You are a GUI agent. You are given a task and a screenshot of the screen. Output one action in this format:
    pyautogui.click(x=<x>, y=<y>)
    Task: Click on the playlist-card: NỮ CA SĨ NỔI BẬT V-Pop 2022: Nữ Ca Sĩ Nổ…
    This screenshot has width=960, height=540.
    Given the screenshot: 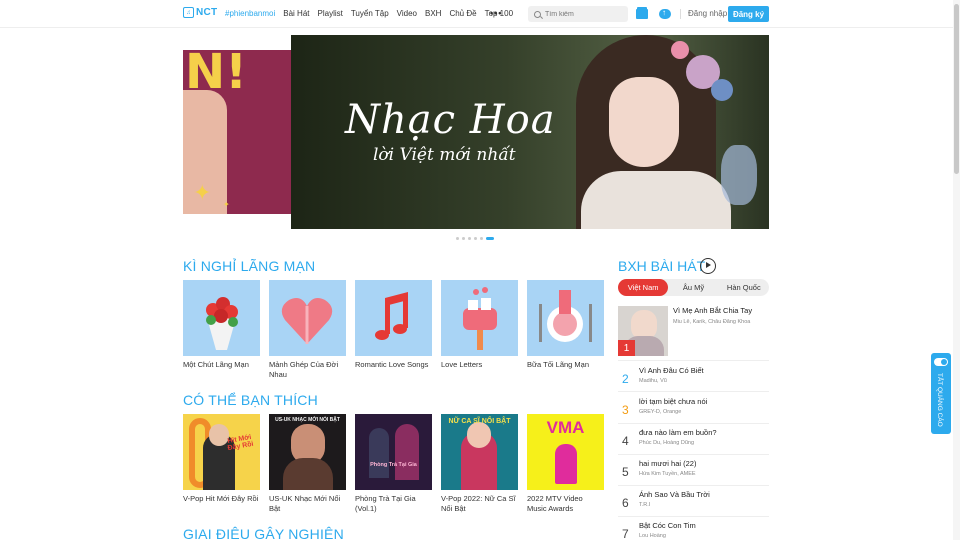 What is the action you would take?
    pyautogui.click(x=479, y=464)
    